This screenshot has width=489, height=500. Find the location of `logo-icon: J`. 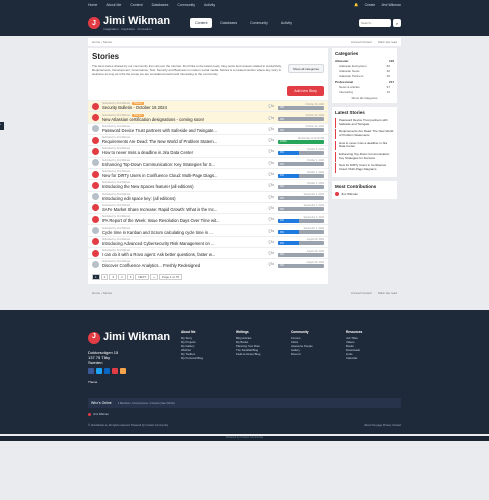

logo-icon: J is located at coordinates (94, 23).